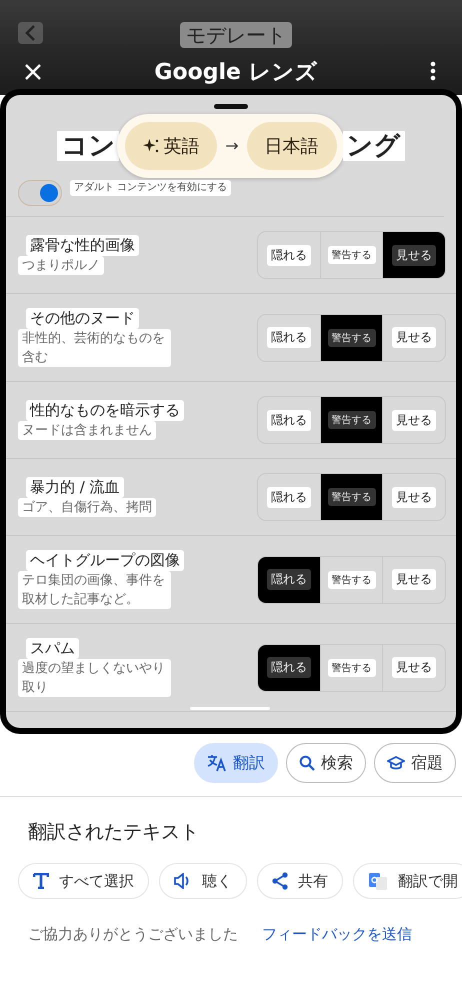 The width and height of the screenshot is (462, 1000). What do you see at coordinates (415, 763) in the screenshot?
I see `mode-chip: 宿題` at bounding box center [415, 763].